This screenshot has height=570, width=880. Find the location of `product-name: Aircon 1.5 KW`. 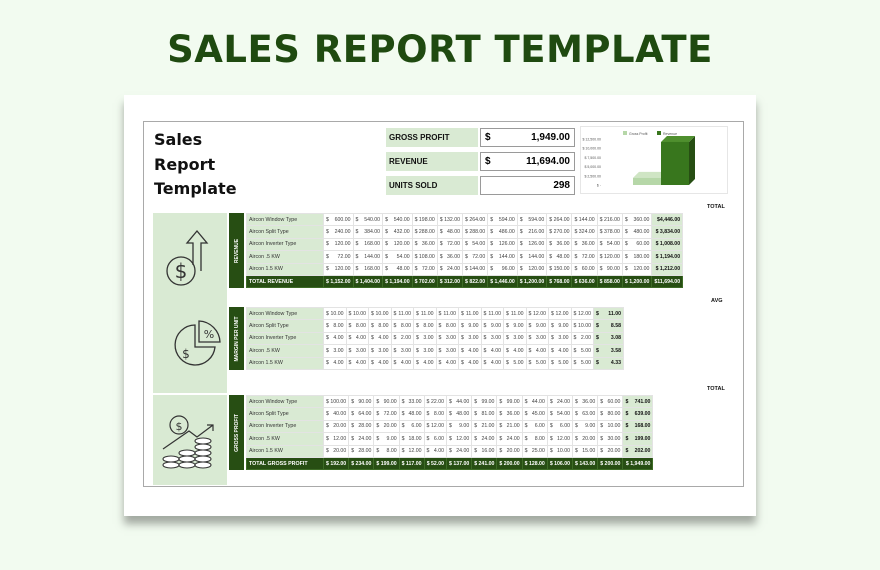

product-name: Aircon 1.5 KW is located at coordinates (285, 451).